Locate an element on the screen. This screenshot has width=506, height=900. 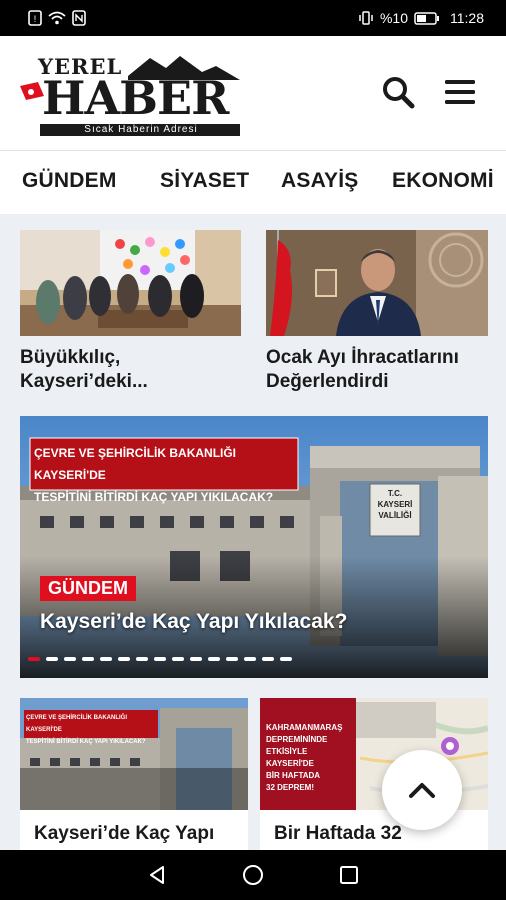
chevron-up-icon is located at coordinates (422, 790).